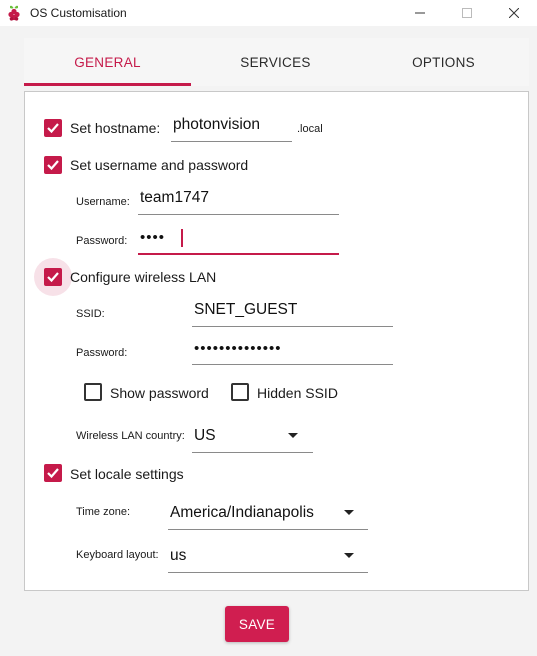 The width and height of the screenshot is (537, 656). Describe the element at coordinates (117, 555) in the screenshot. I see `keyboard-layout-label: Keyboard layout:` at that location.